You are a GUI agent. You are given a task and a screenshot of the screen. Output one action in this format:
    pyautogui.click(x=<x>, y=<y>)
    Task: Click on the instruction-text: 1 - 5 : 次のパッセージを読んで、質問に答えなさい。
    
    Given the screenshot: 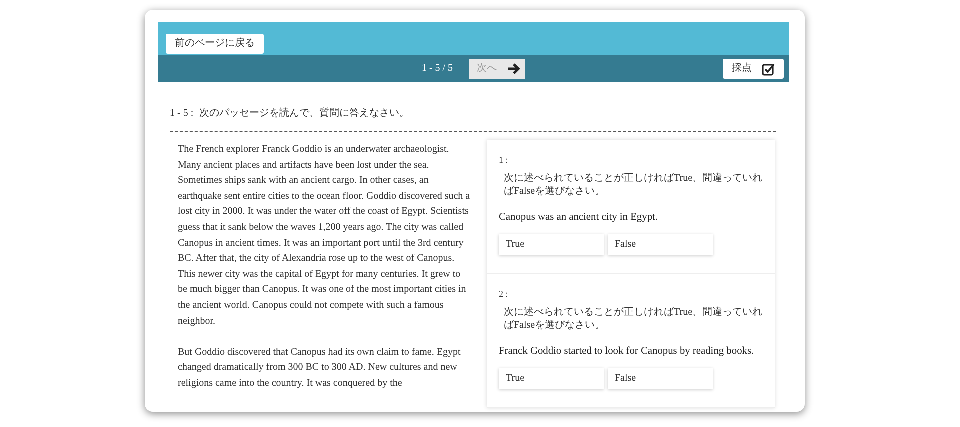 What is the action you would take?
    pyautogui.click(x=290, y=113)
    